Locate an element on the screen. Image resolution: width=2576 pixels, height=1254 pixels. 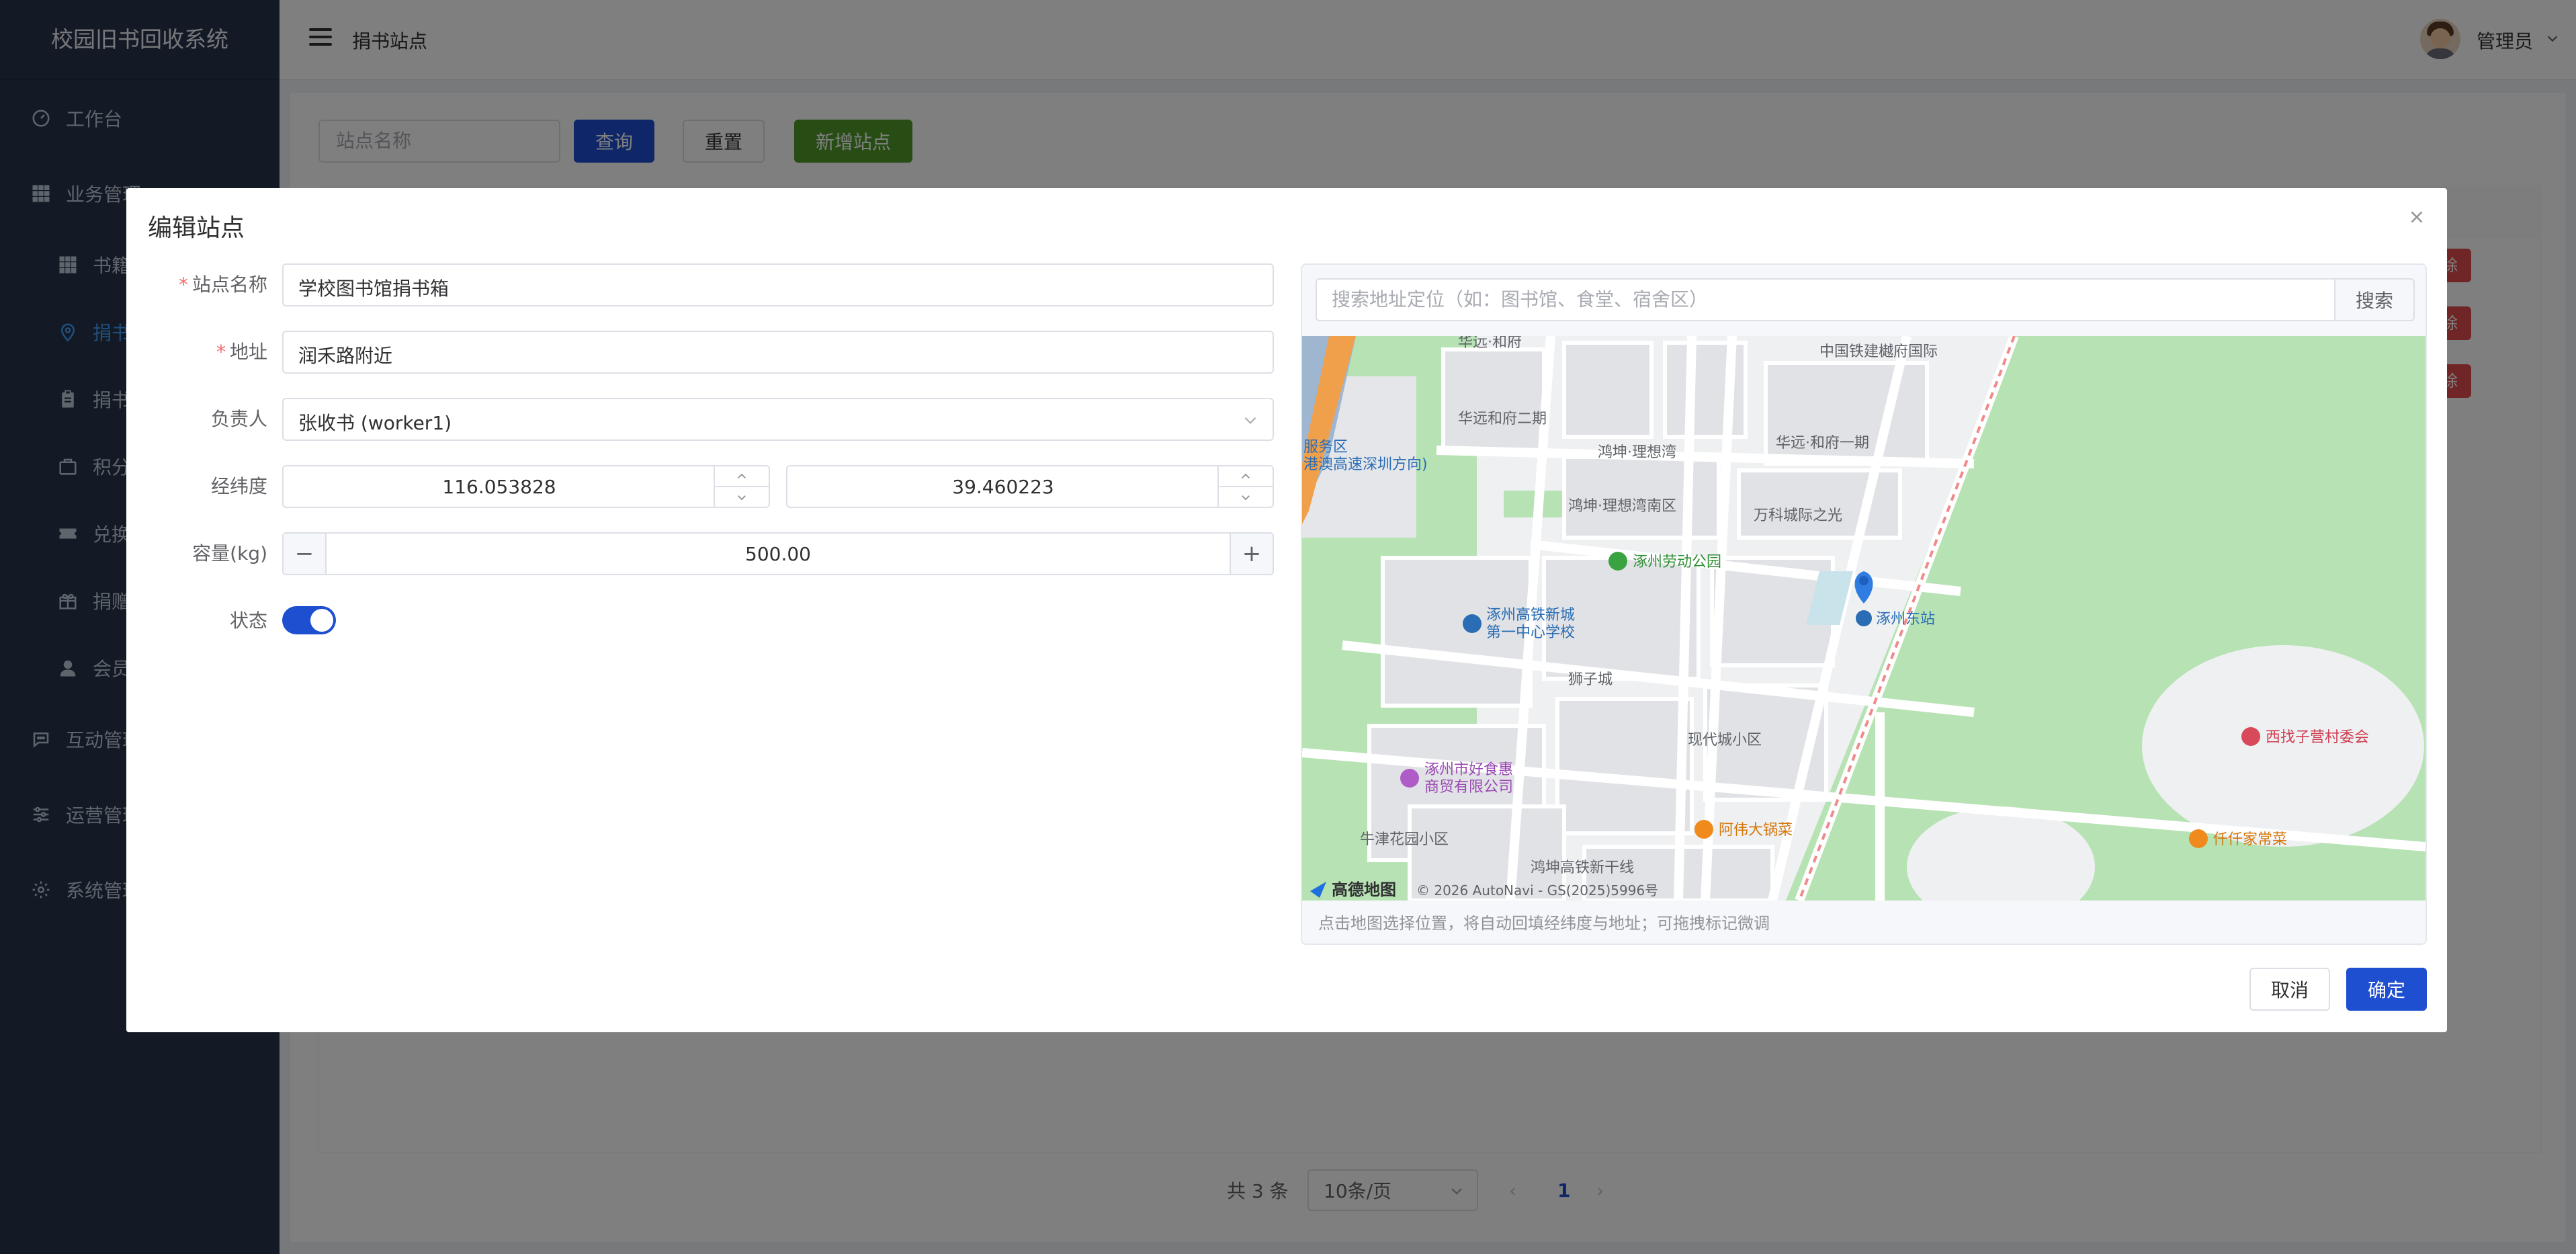
map-logo: 高德地图 is located at coordinates (1364, 889).